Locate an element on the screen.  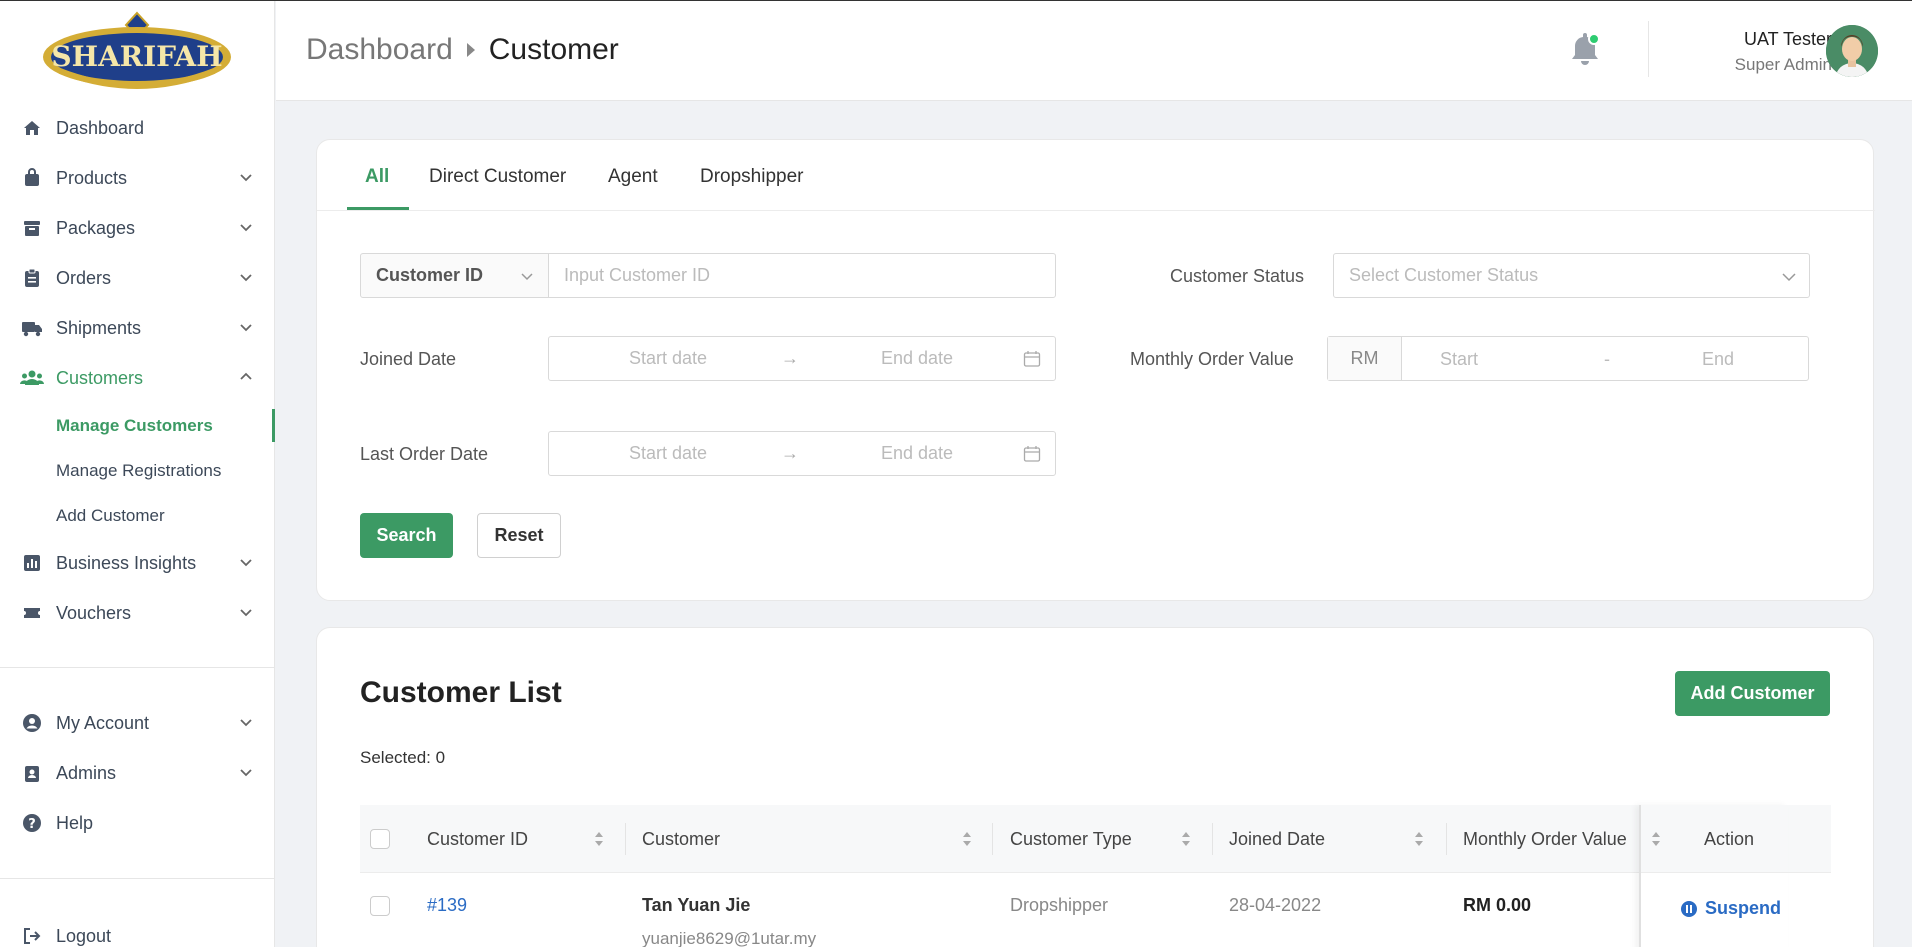
breadcrumb: Dashboard Customer is located at coordinates (462, 50).